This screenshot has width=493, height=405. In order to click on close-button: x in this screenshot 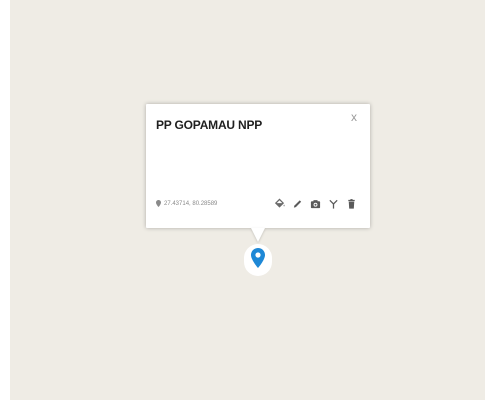, I will do `click(354, 117)`.